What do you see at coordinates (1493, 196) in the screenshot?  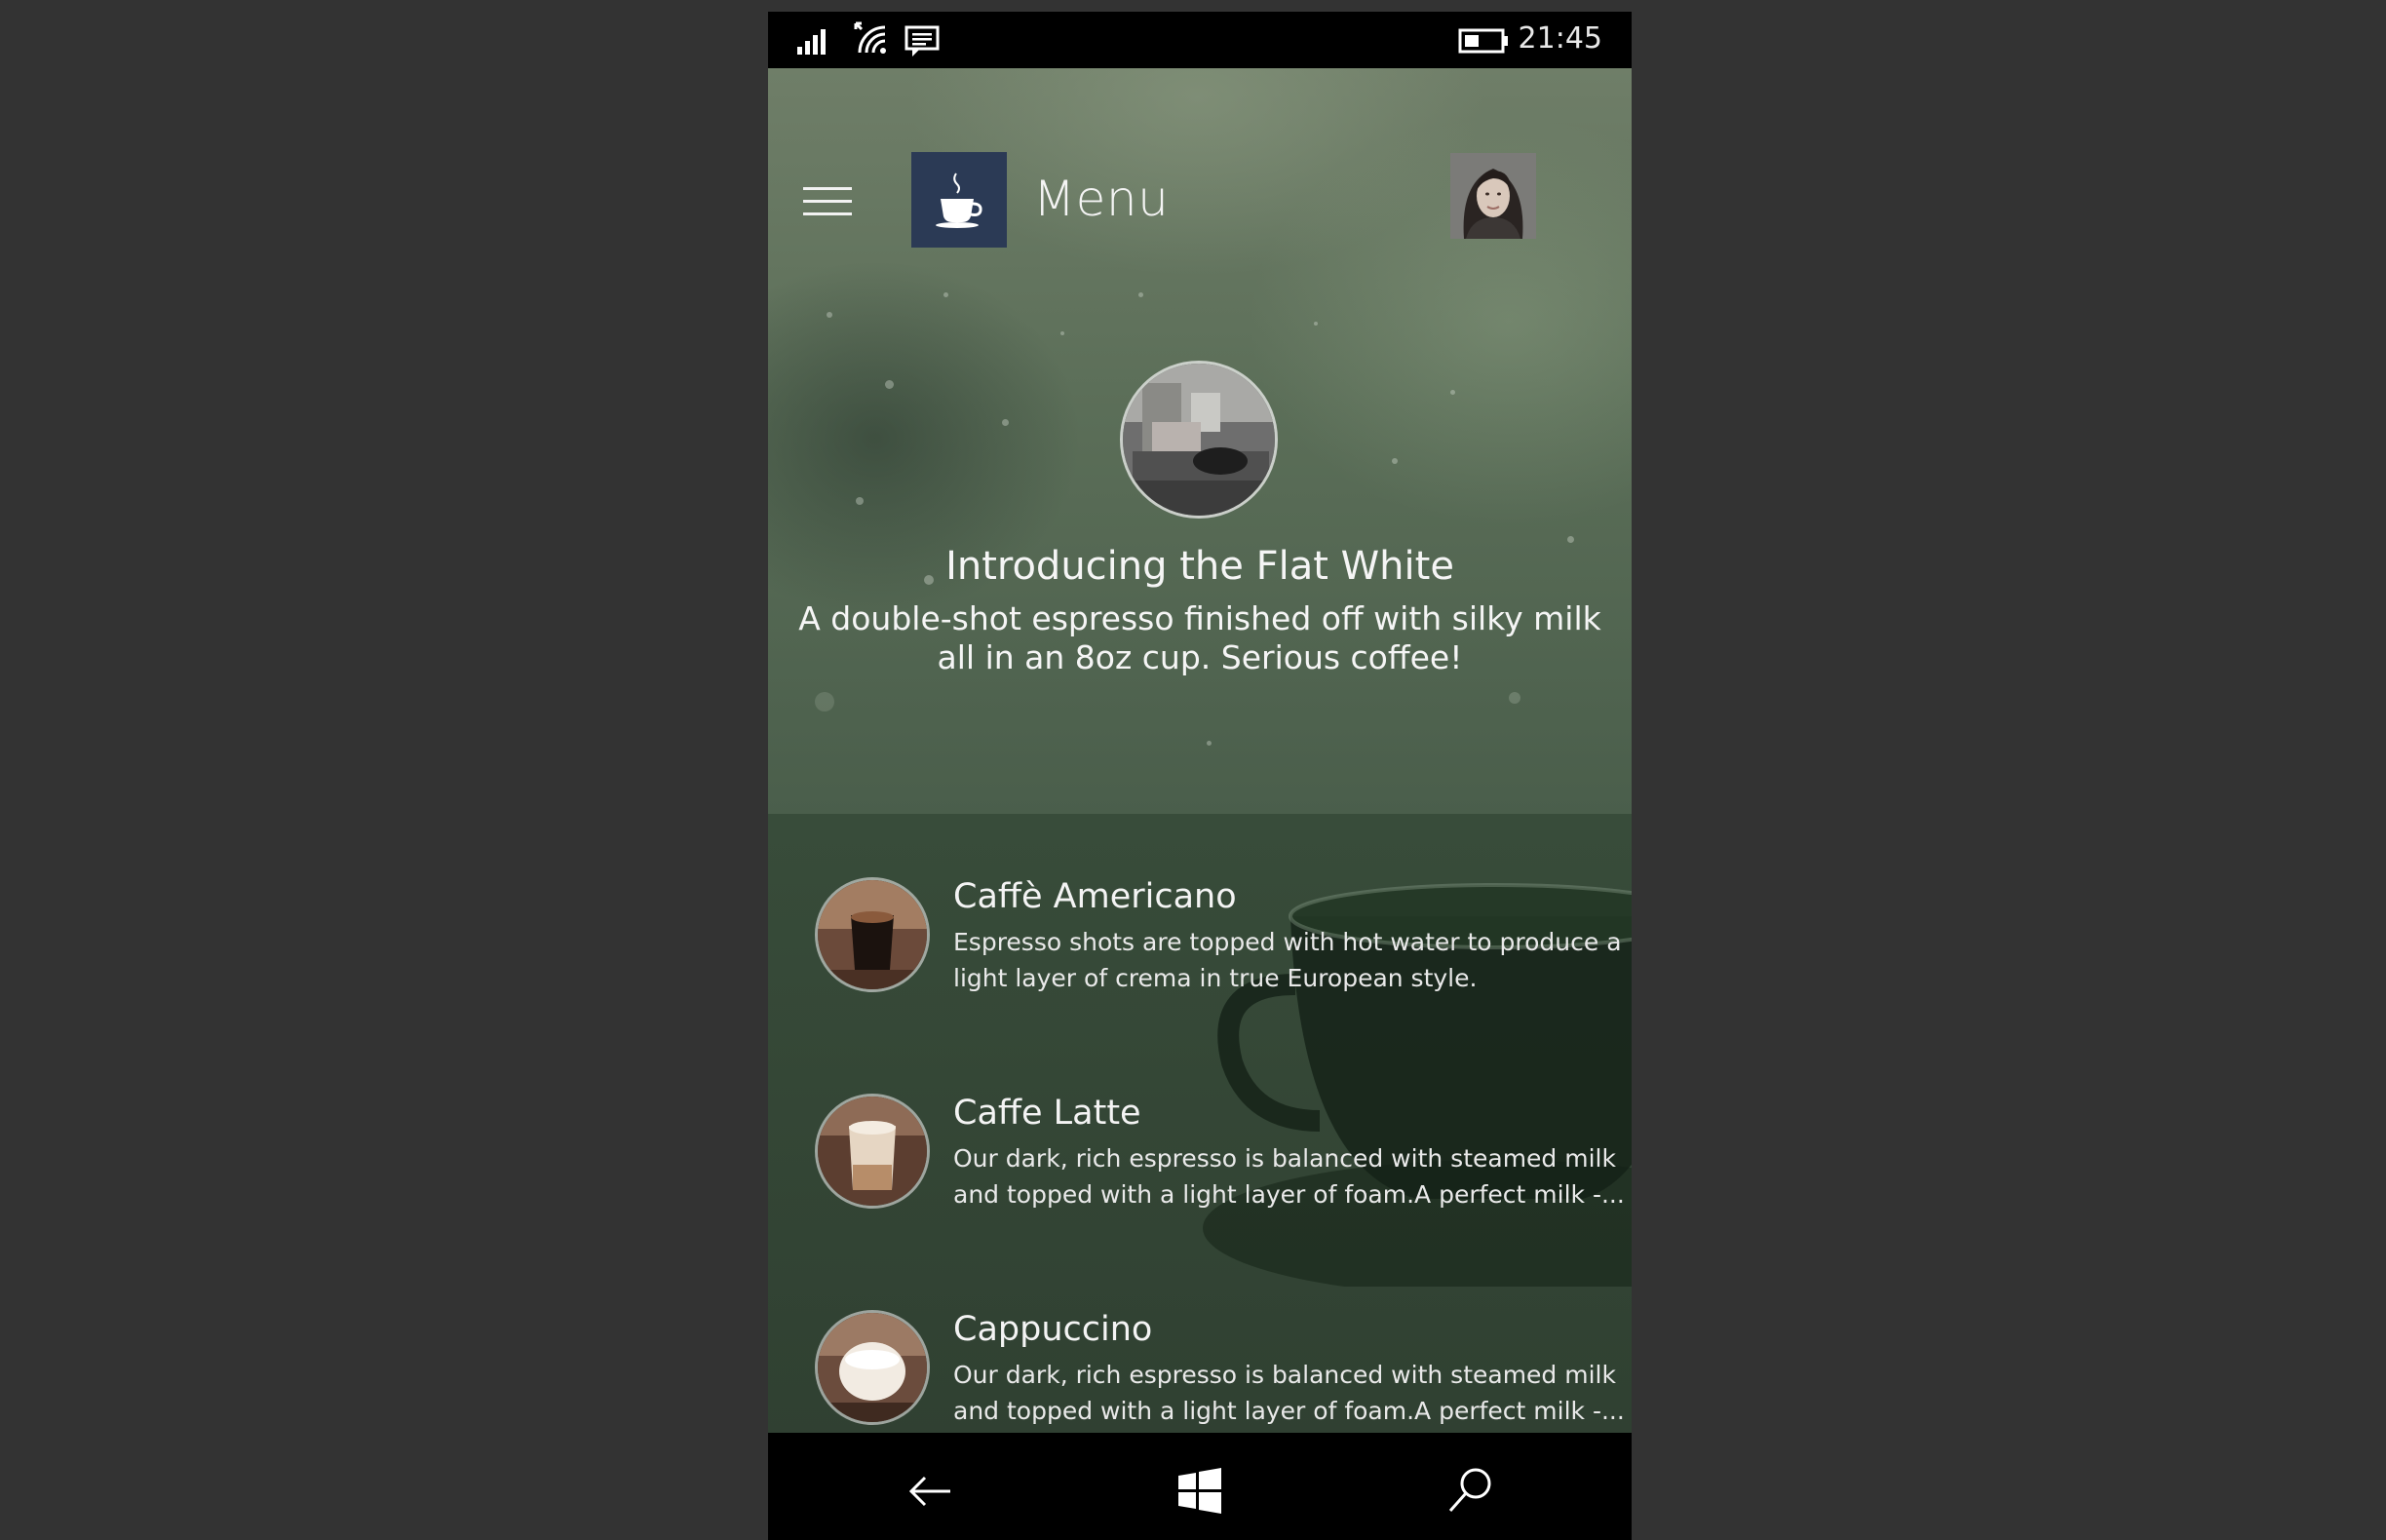 I see `user-avatar` at bounding box center [1493, 196].